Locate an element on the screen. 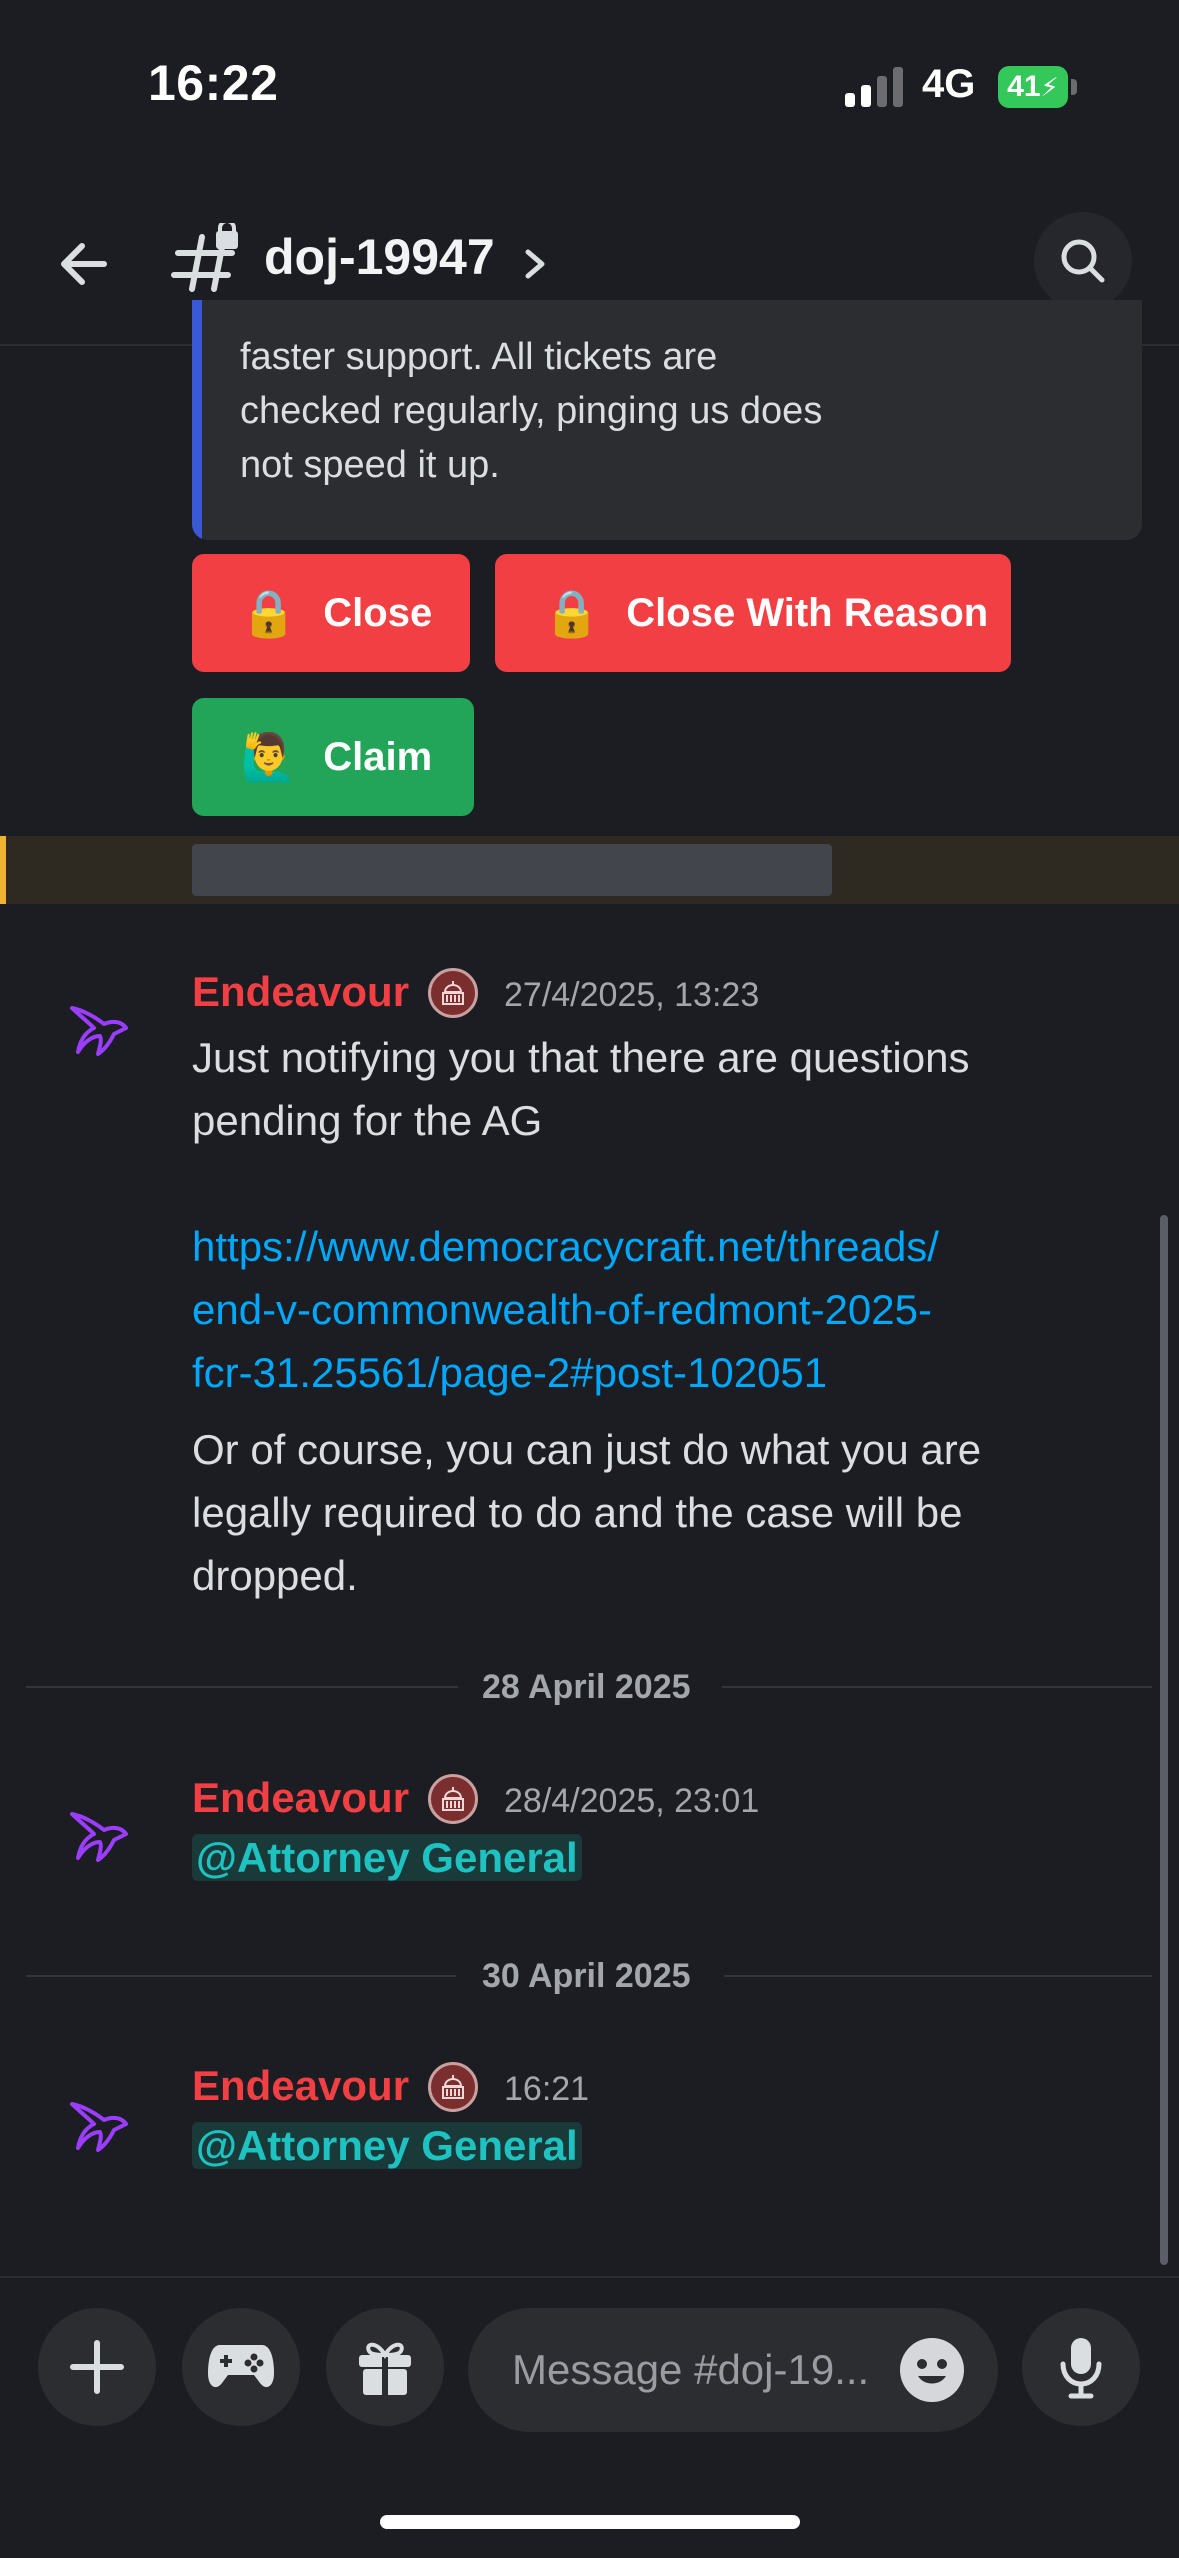 This screenshot has width=1179, height=2558. highlighted-message is located at coordinates (589, 870).